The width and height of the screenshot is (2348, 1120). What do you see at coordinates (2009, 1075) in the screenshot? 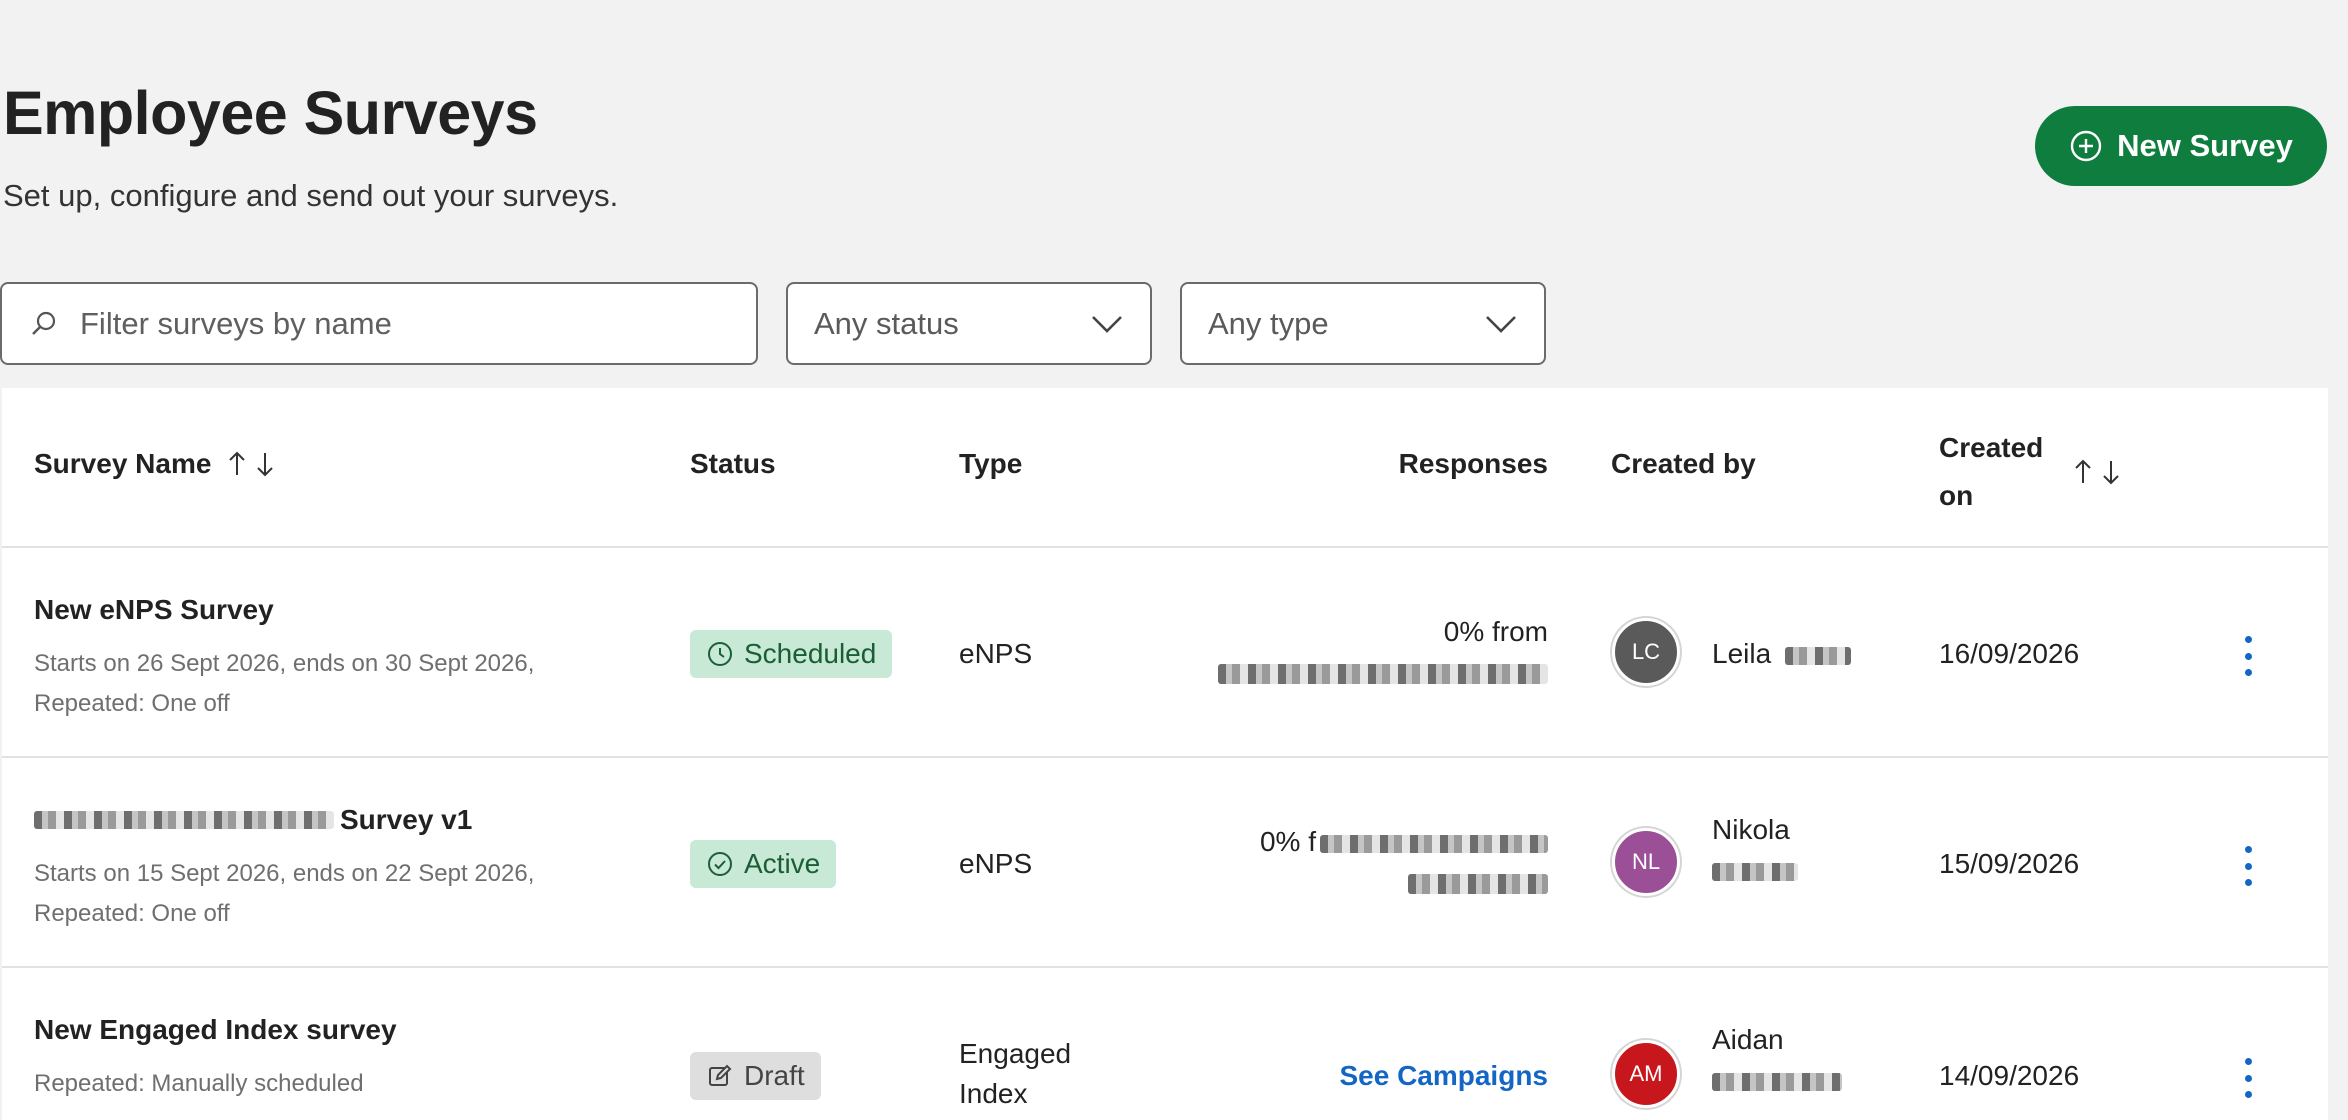
I see `created-on-date: 14/09/2026` at bounding box center [2009, 1075].